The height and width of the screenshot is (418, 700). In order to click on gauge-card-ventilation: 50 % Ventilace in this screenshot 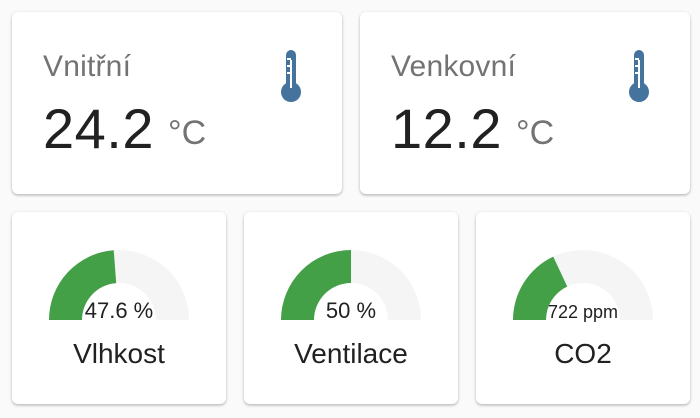, I will do `click(351, 308)`.